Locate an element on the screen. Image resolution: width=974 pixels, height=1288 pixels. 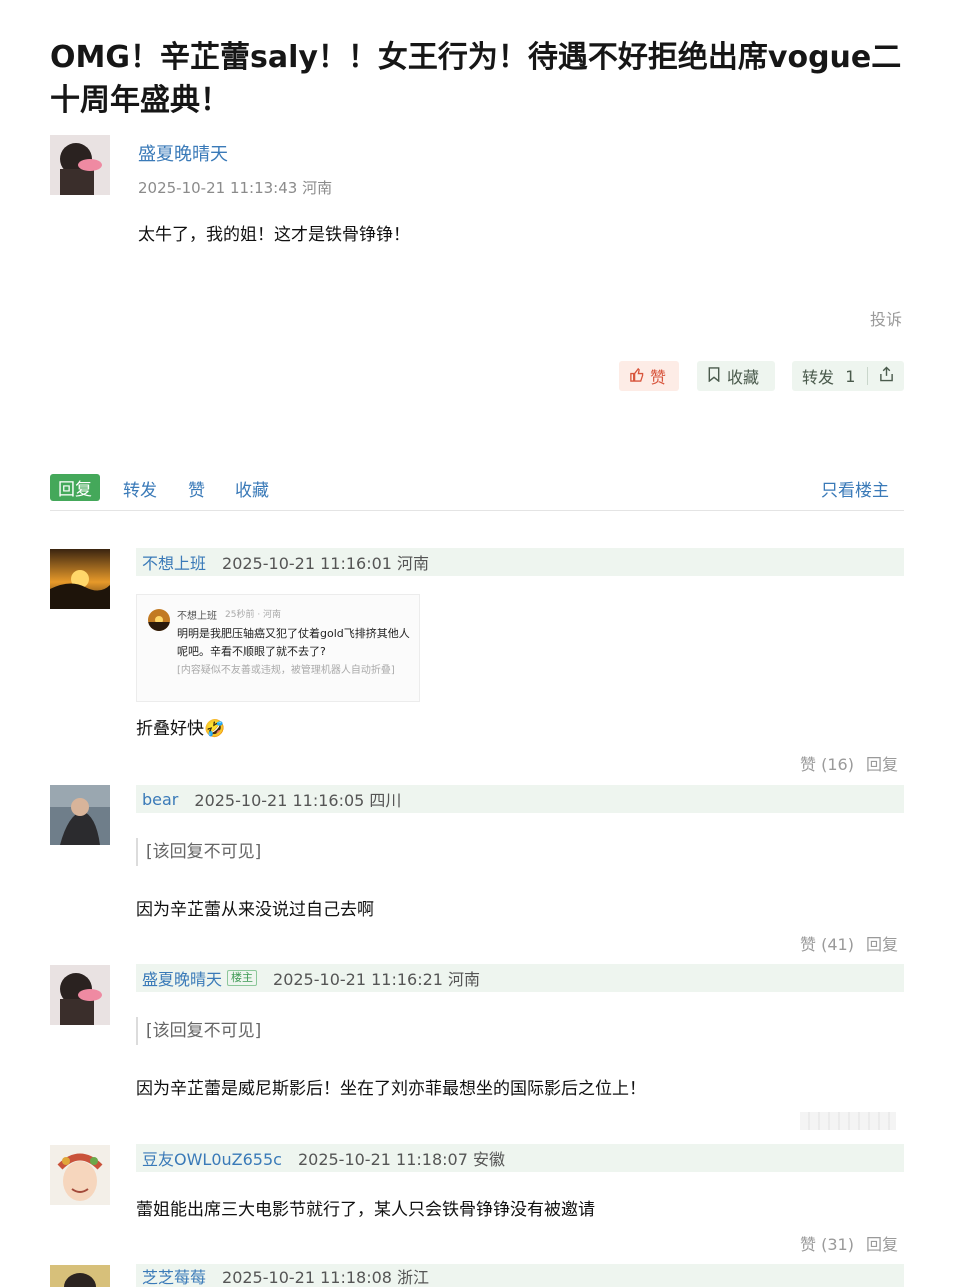
post-title: OMG！辛芷蕾saly！！女王行为！待遇不好拒绝出席vogue二十周年盛典！ is located at coordinates (476, 79).